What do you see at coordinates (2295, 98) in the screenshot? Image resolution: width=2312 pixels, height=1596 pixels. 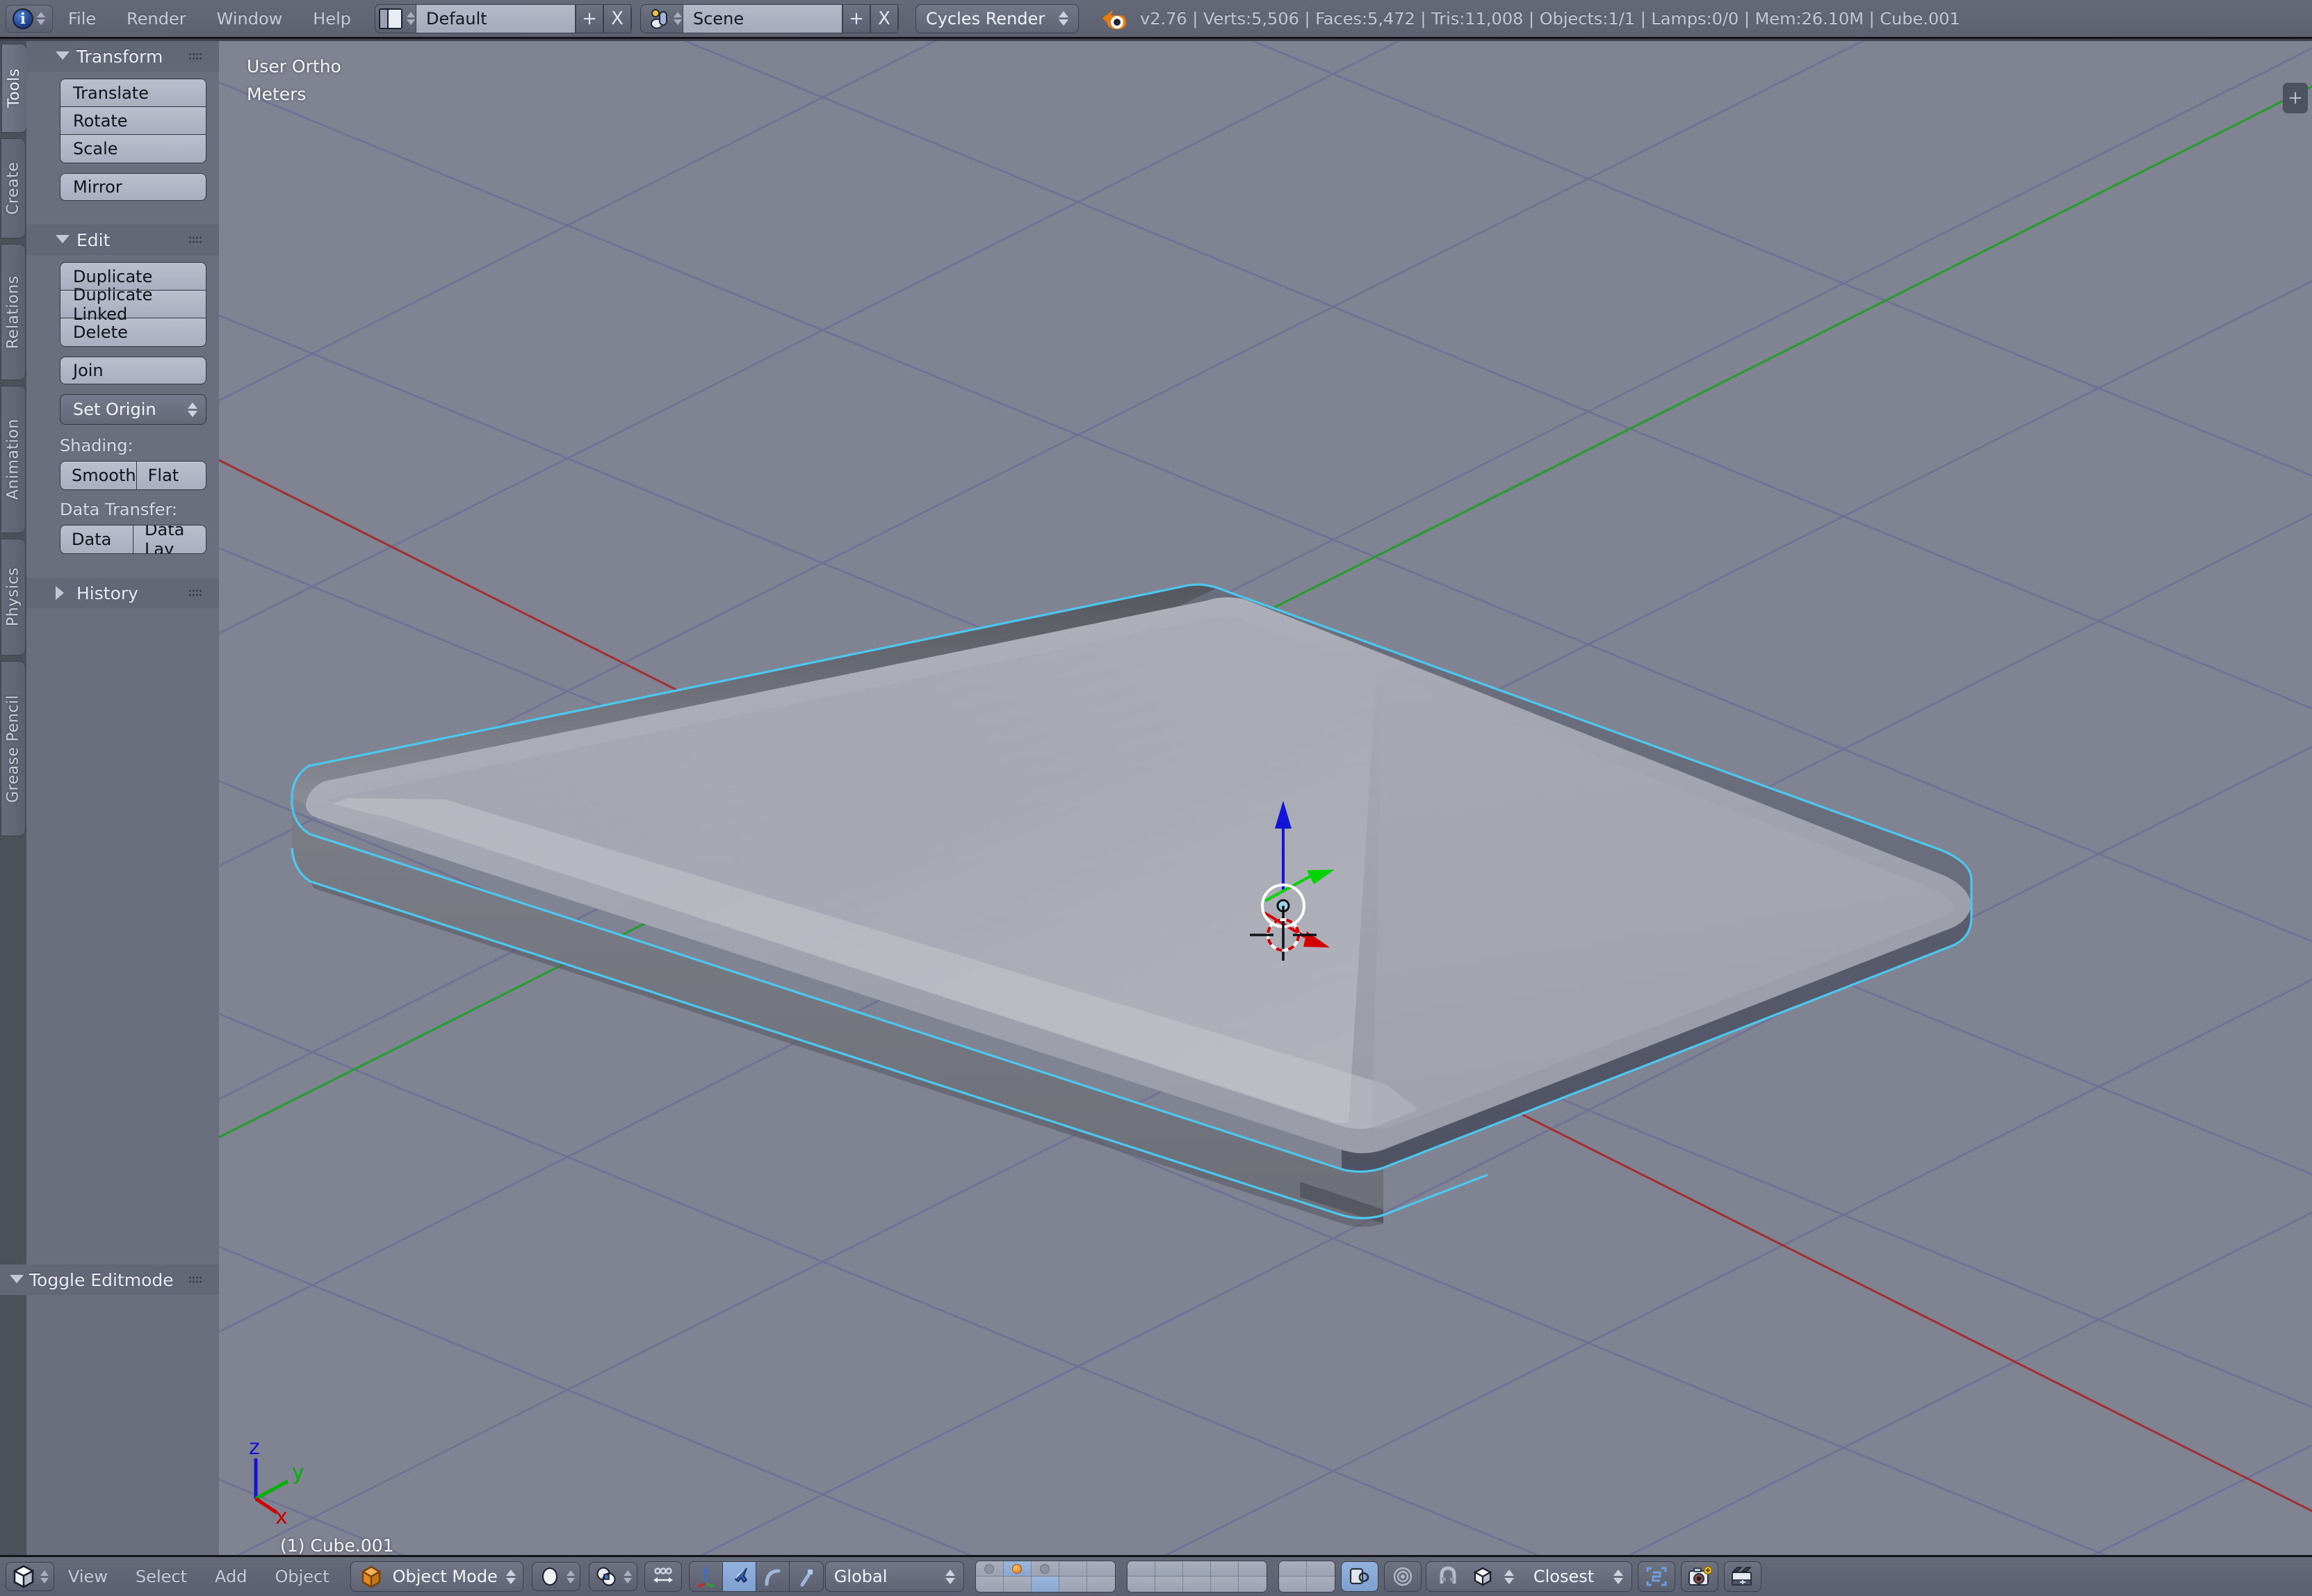 I see `viewport-collapse-handle: +` at bounding box center [2295, 98].